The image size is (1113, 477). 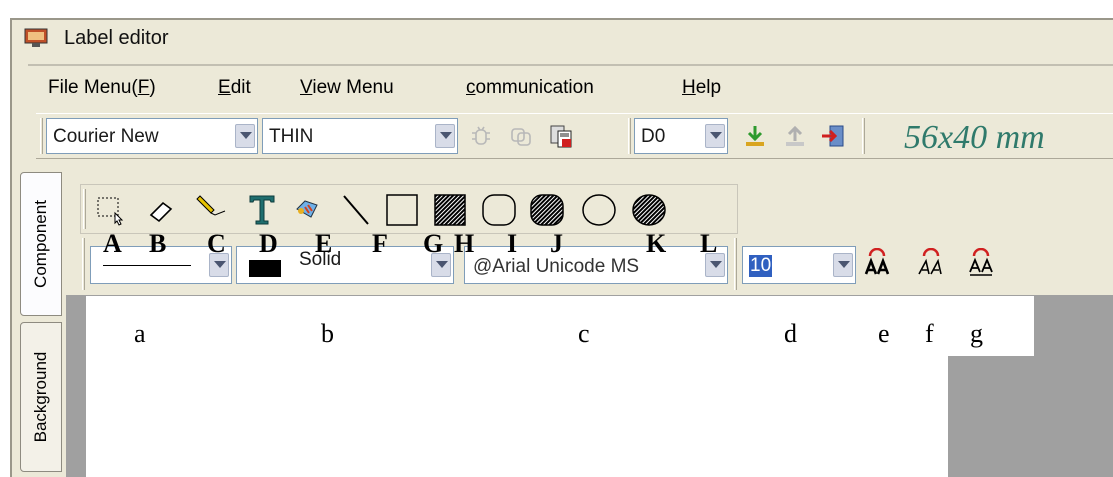 I want to click on annotation-g: g, so click(x=976, y=333).